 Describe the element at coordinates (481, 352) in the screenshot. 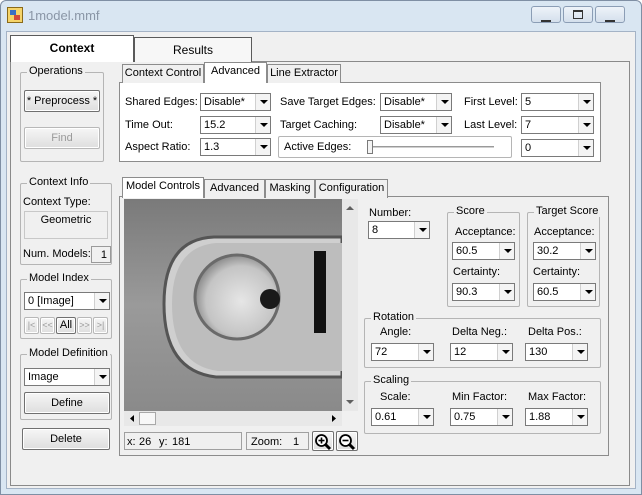

I see `delta-neg-select: 12` at that location.